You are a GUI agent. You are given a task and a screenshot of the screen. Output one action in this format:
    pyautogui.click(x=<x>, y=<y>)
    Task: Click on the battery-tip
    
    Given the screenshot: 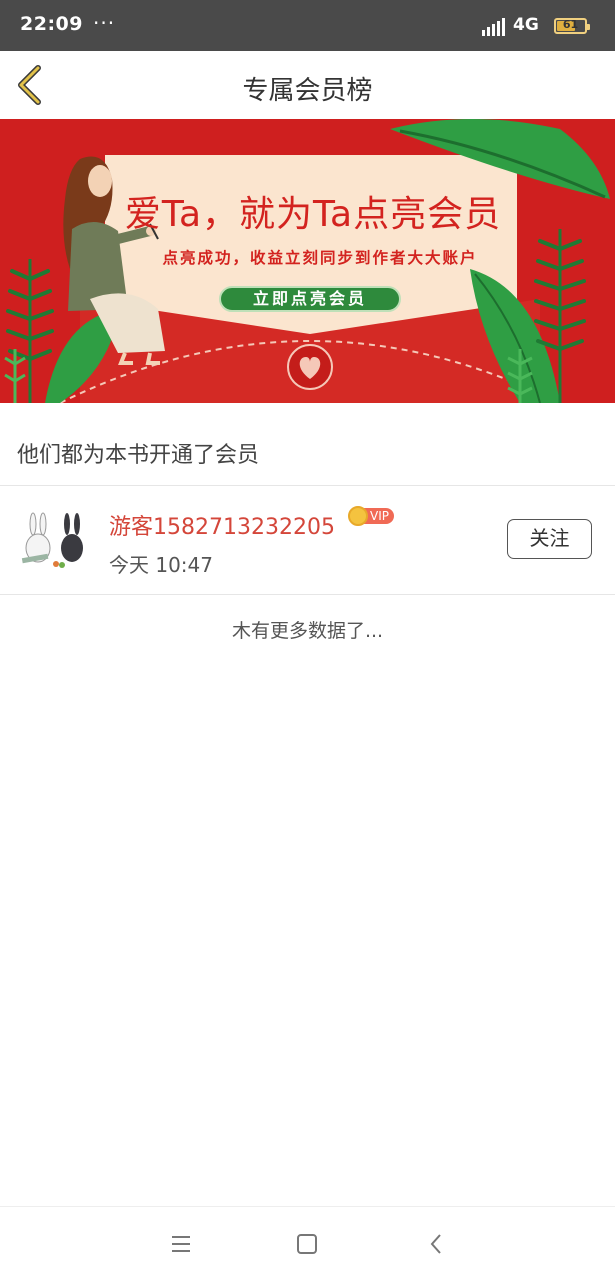 What is the action you would take?
    pyautogui.click(x=588, y=27)
    